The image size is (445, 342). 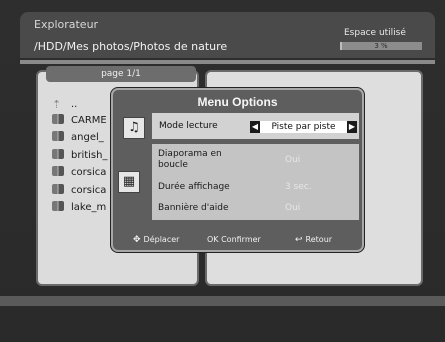 I want to click on disk-space-value: 3 %, so click(x=381, y=46).